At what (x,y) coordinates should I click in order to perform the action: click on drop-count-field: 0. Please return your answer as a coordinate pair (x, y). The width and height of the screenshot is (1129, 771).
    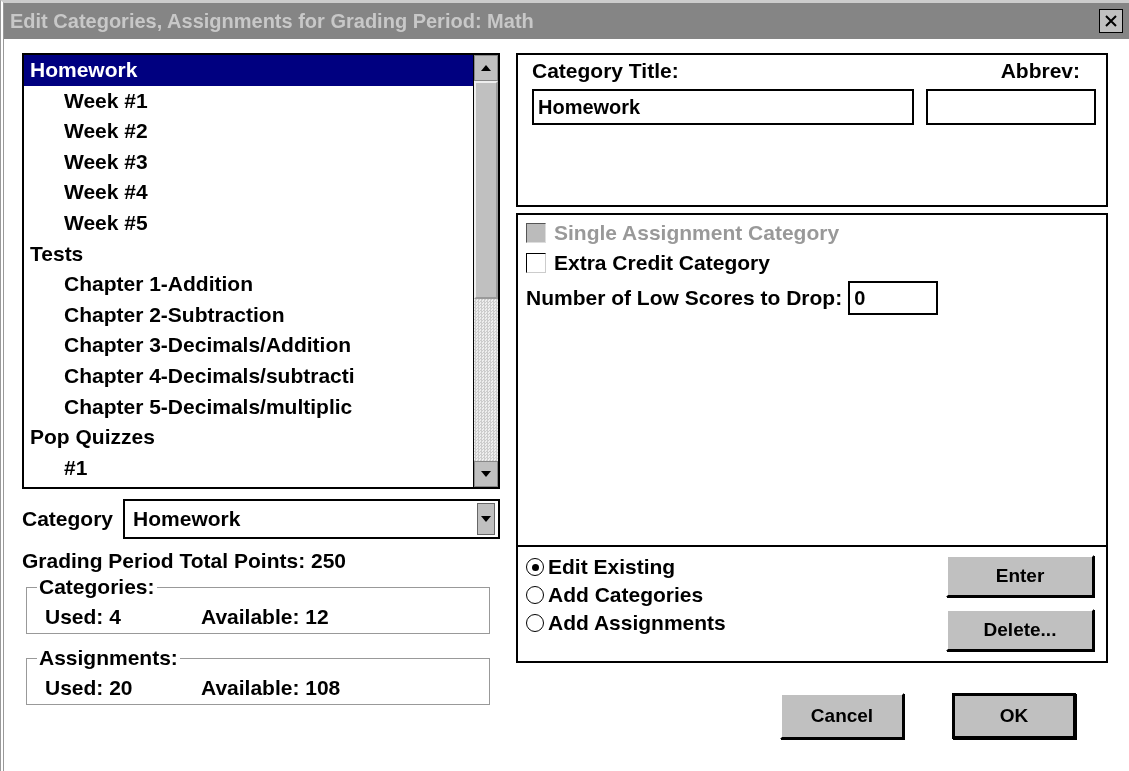
    Looking at the image, I should click on (893, 298).